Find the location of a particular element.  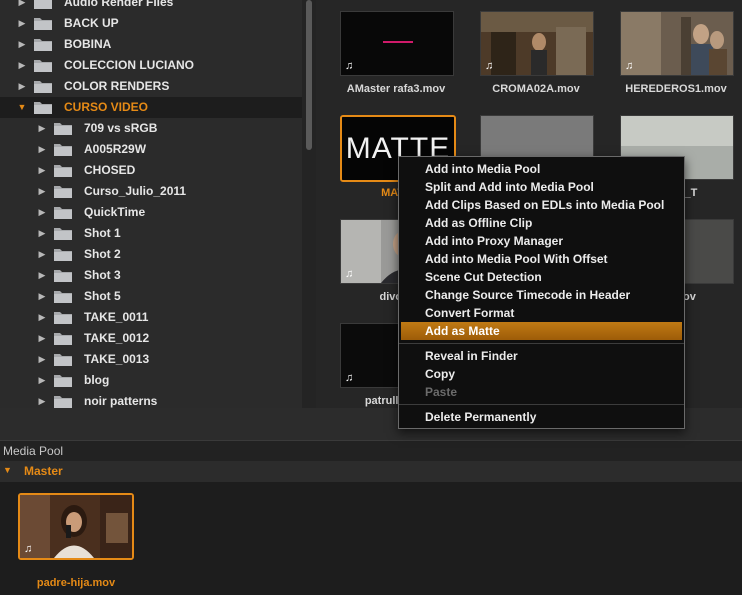

context-menu-item: Split and Add into Media Pool is located at coordinates (541, 187).